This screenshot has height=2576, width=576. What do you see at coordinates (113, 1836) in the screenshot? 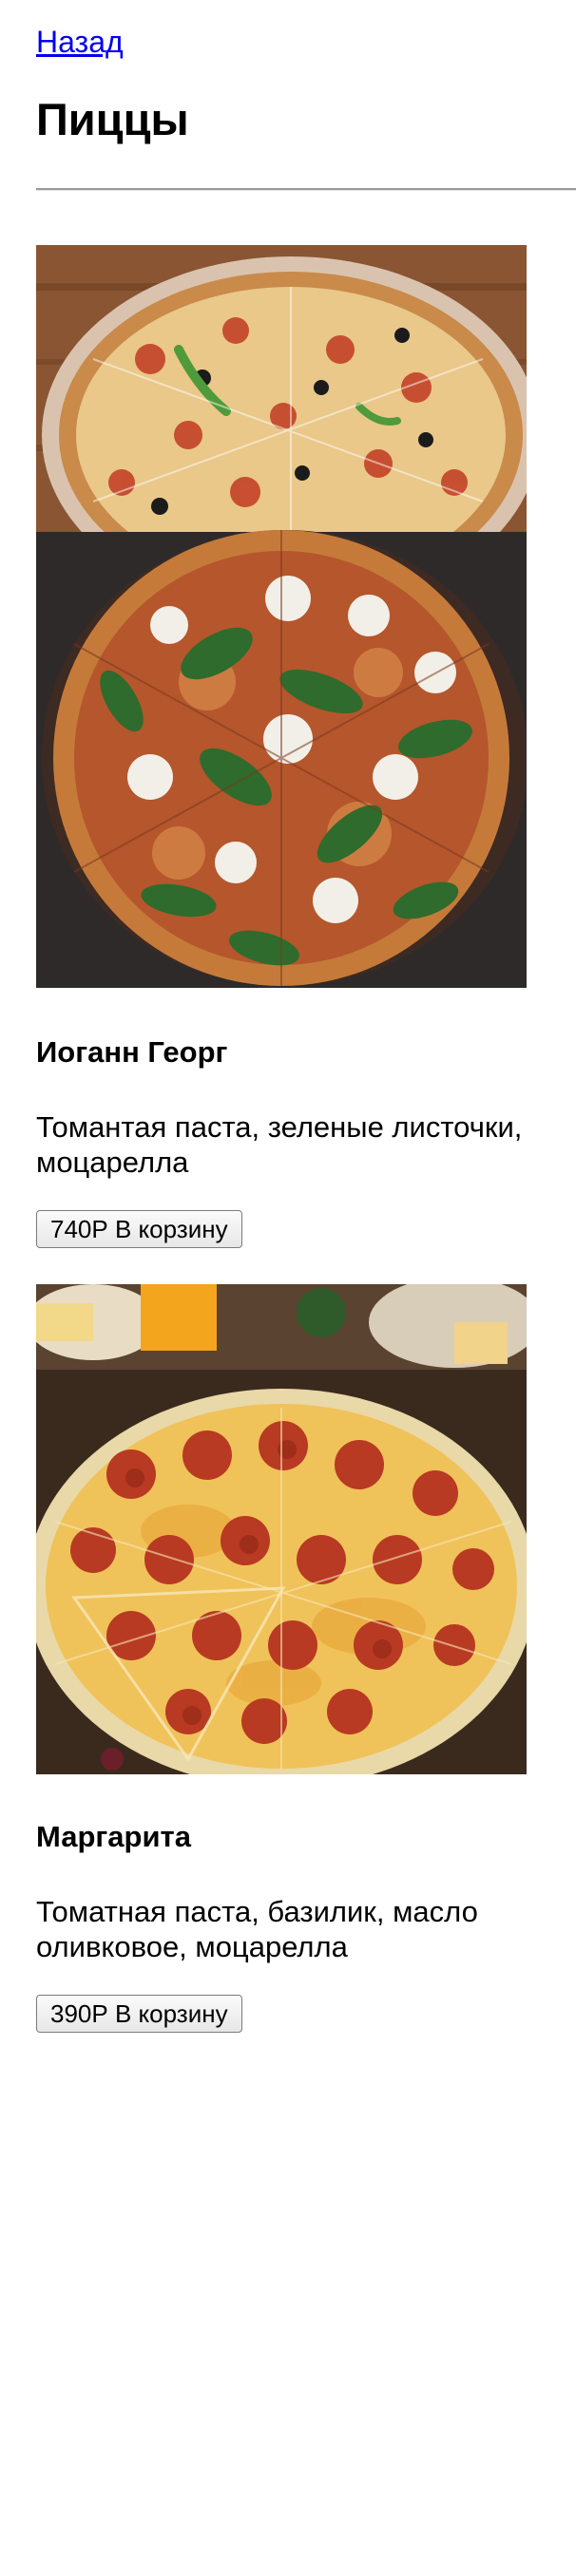
I see `pizza-name: Маргарита` at bounding box center [113, 1836].